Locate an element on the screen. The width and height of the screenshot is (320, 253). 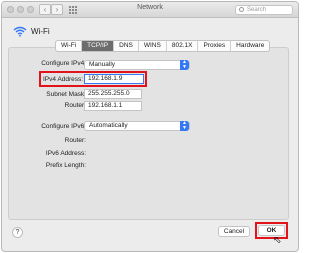
tab-8021x: 802.1X is located at coordinates (183, 46).